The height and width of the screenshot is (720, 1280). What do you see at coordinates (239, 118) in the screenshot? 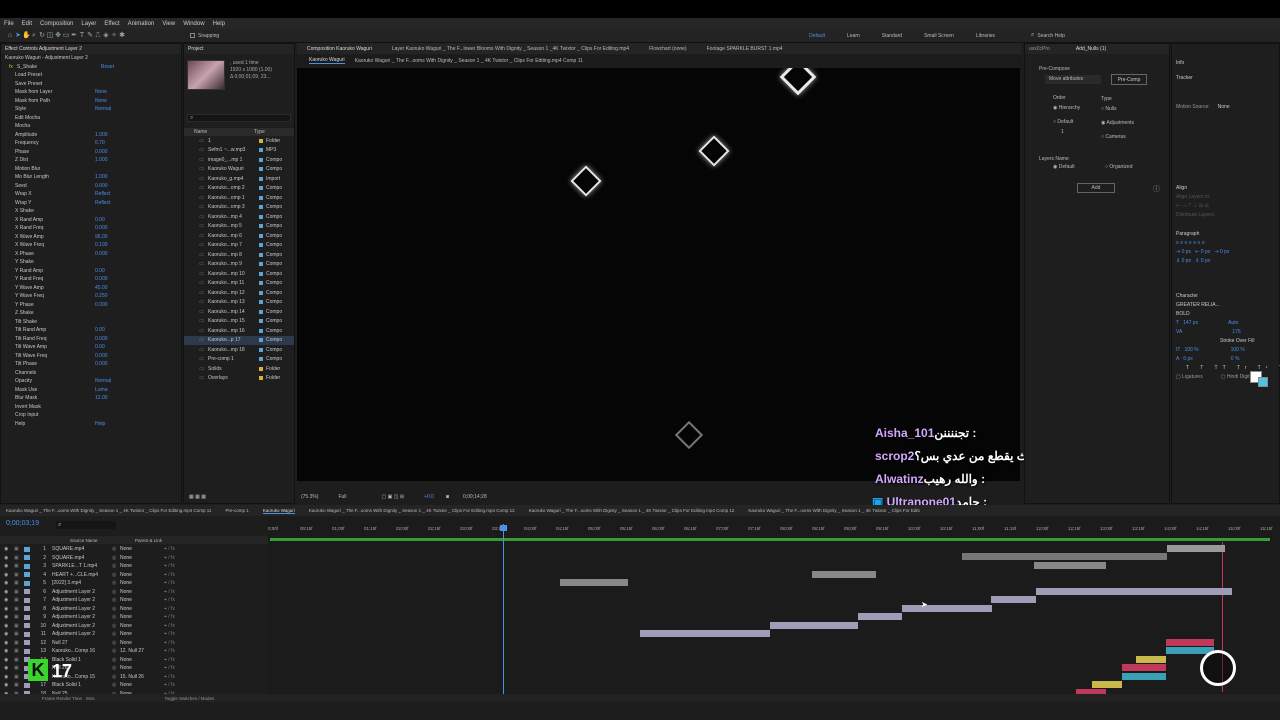
I see `project-search: ⌕` at bounding box center [239, 118].